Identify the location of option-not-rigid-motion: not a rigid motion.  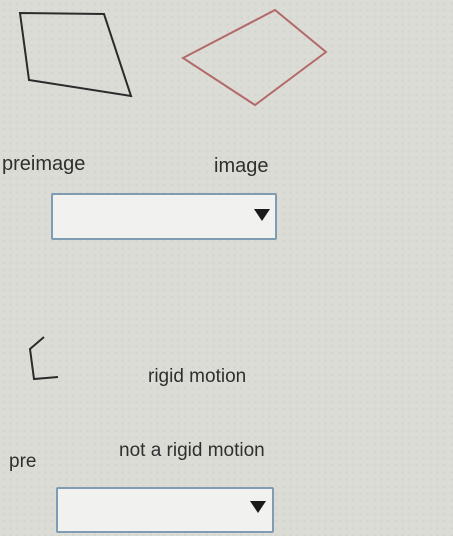
(192, 451).